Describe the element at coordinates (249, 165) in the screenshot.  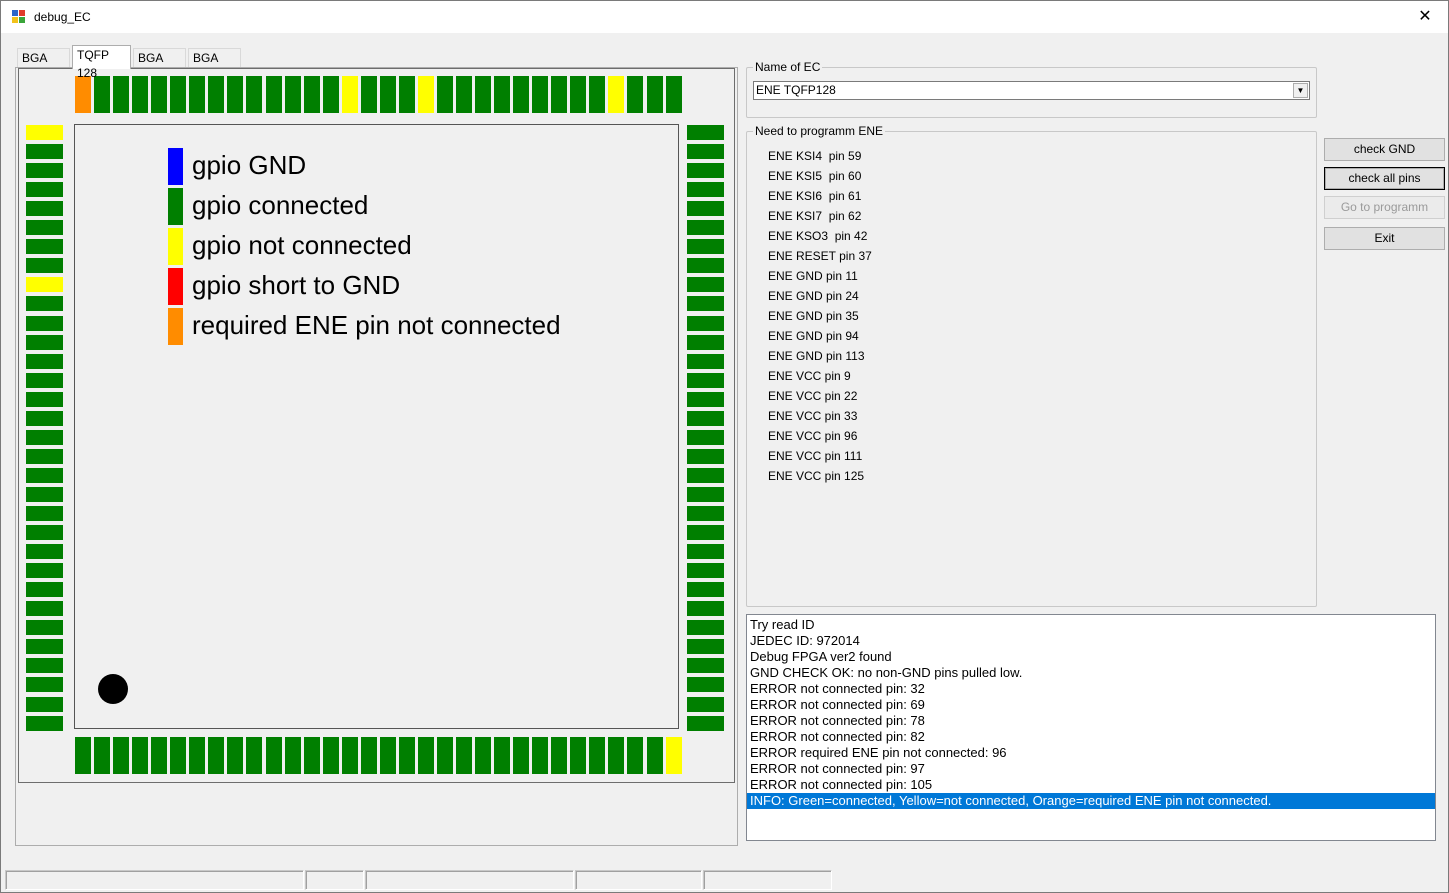
I see `legend-label: gpio GND` at that location.